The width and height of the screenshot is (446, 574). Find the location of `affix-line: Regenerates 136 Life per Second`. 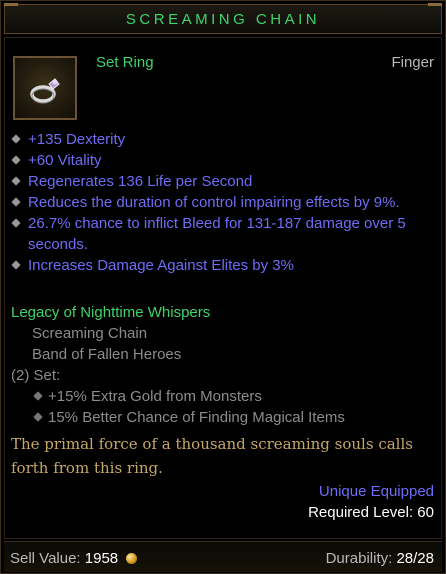

affix-line: Regenerates 136 Life per Second is located at coordinates (221, 181).